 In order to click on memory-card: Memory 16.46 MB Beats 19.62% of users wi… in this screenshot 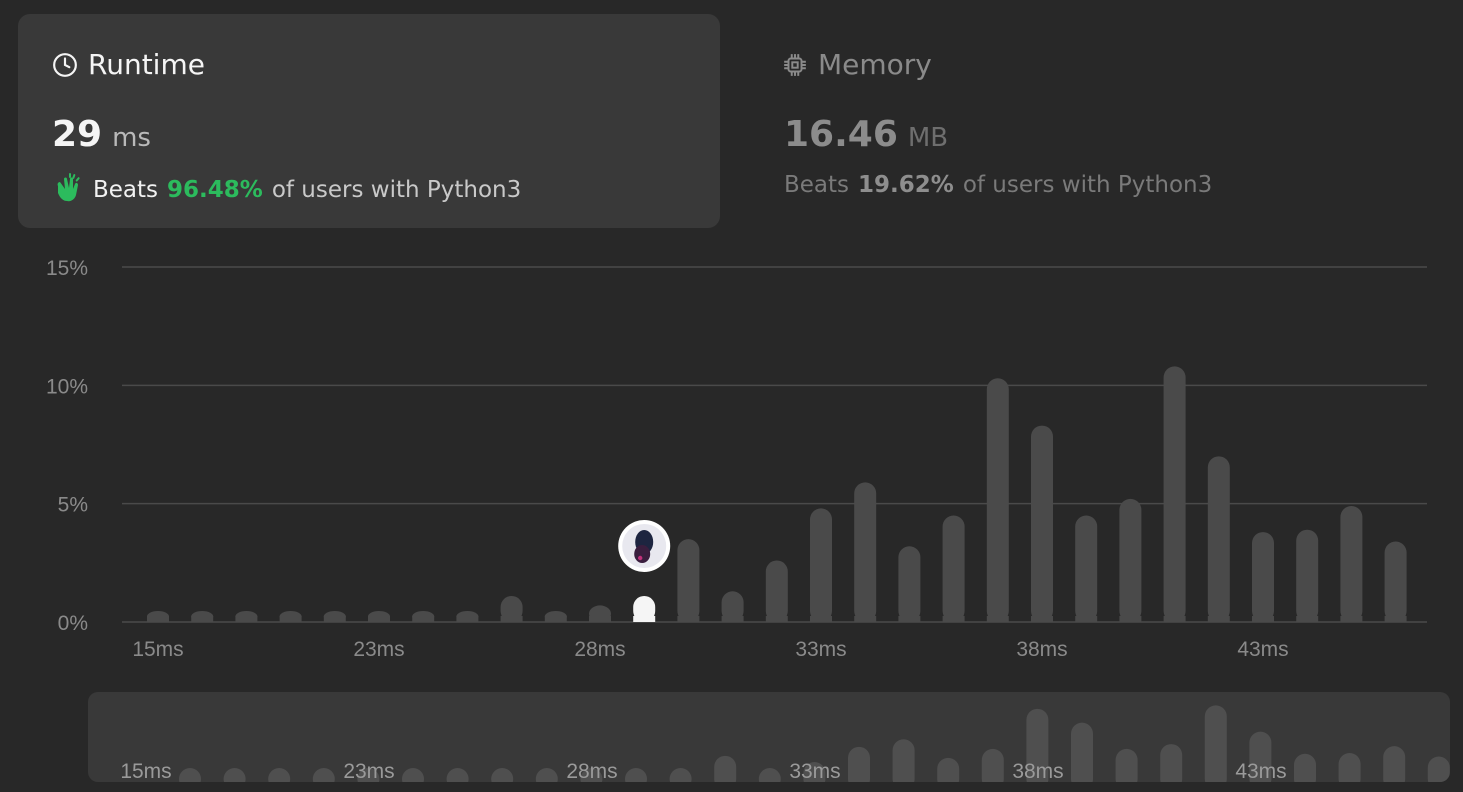, I will do `click(1109, 121)`.